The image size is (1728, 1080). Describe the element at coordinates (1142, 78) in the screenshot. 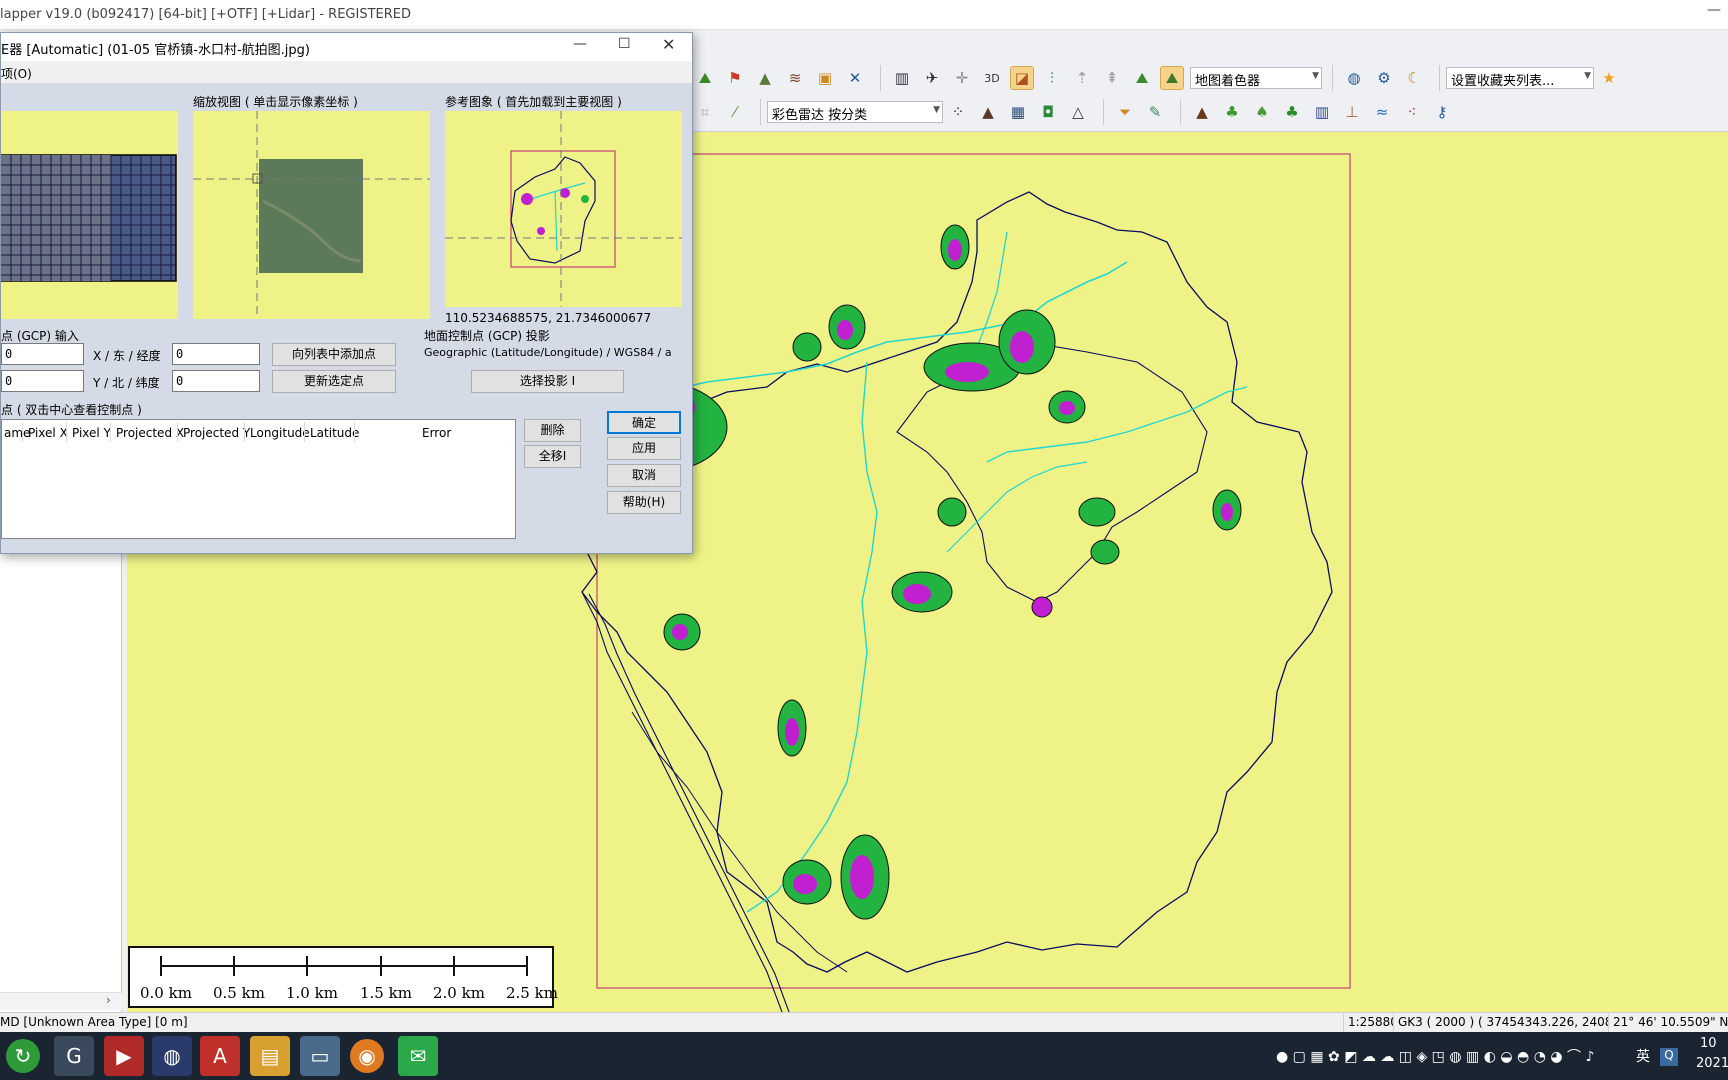

I see `mountain-icon: ⛰` at that location.